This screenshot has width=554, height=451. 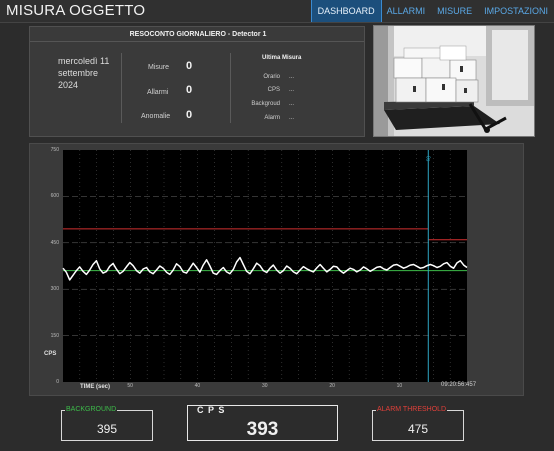 What do you see at coordinates (130, 386) in the screenshot?
I see `x-tick-label: 50` at bounding box center [130, 386].